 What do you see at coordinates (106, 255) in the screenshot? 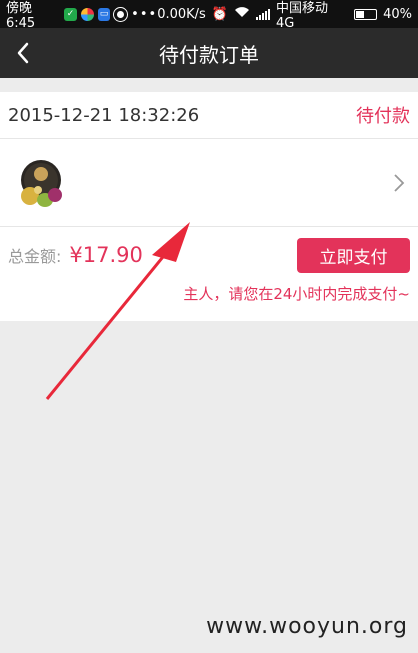
I see `total-amount: ¥17.90` at bounding box center [106, 255].